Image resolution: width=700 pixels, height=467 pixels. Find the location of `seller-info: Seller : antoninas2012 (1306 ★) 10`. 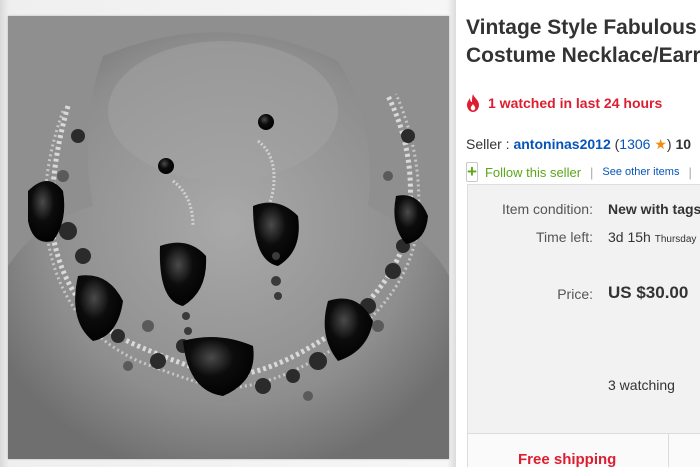

seller-info: Seller : antoninas2012 (1306 ★) 10 is located at coordinates (578, 144).